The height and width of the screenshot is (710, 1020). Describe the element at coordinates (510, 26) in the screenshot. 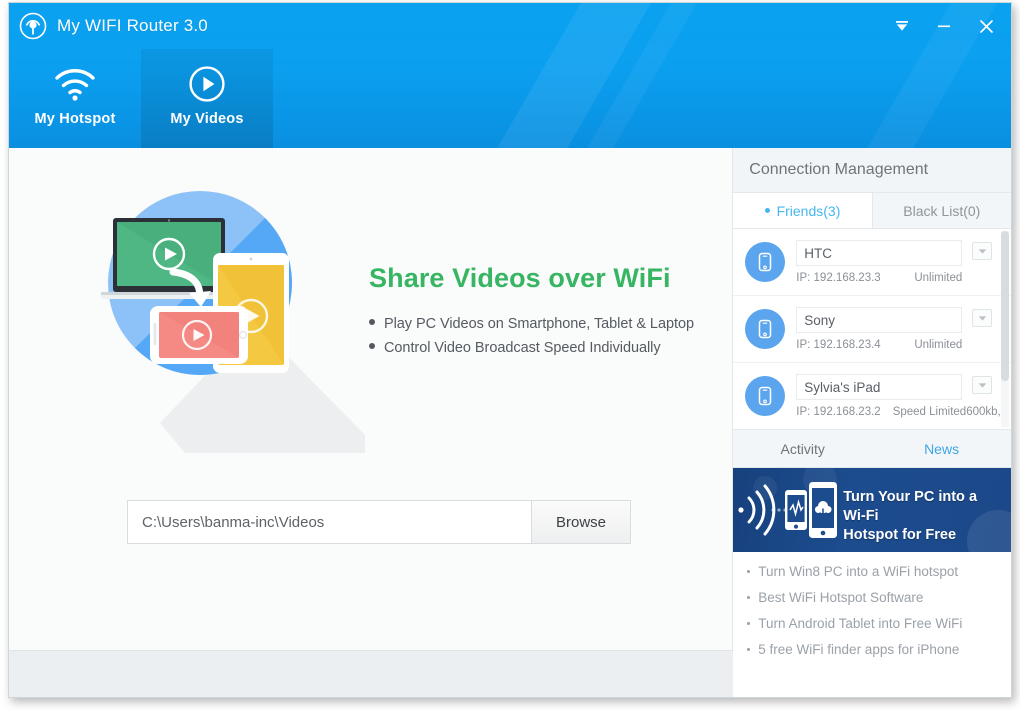

I see `title-bar: My WIFI Router 3.0` at that location.